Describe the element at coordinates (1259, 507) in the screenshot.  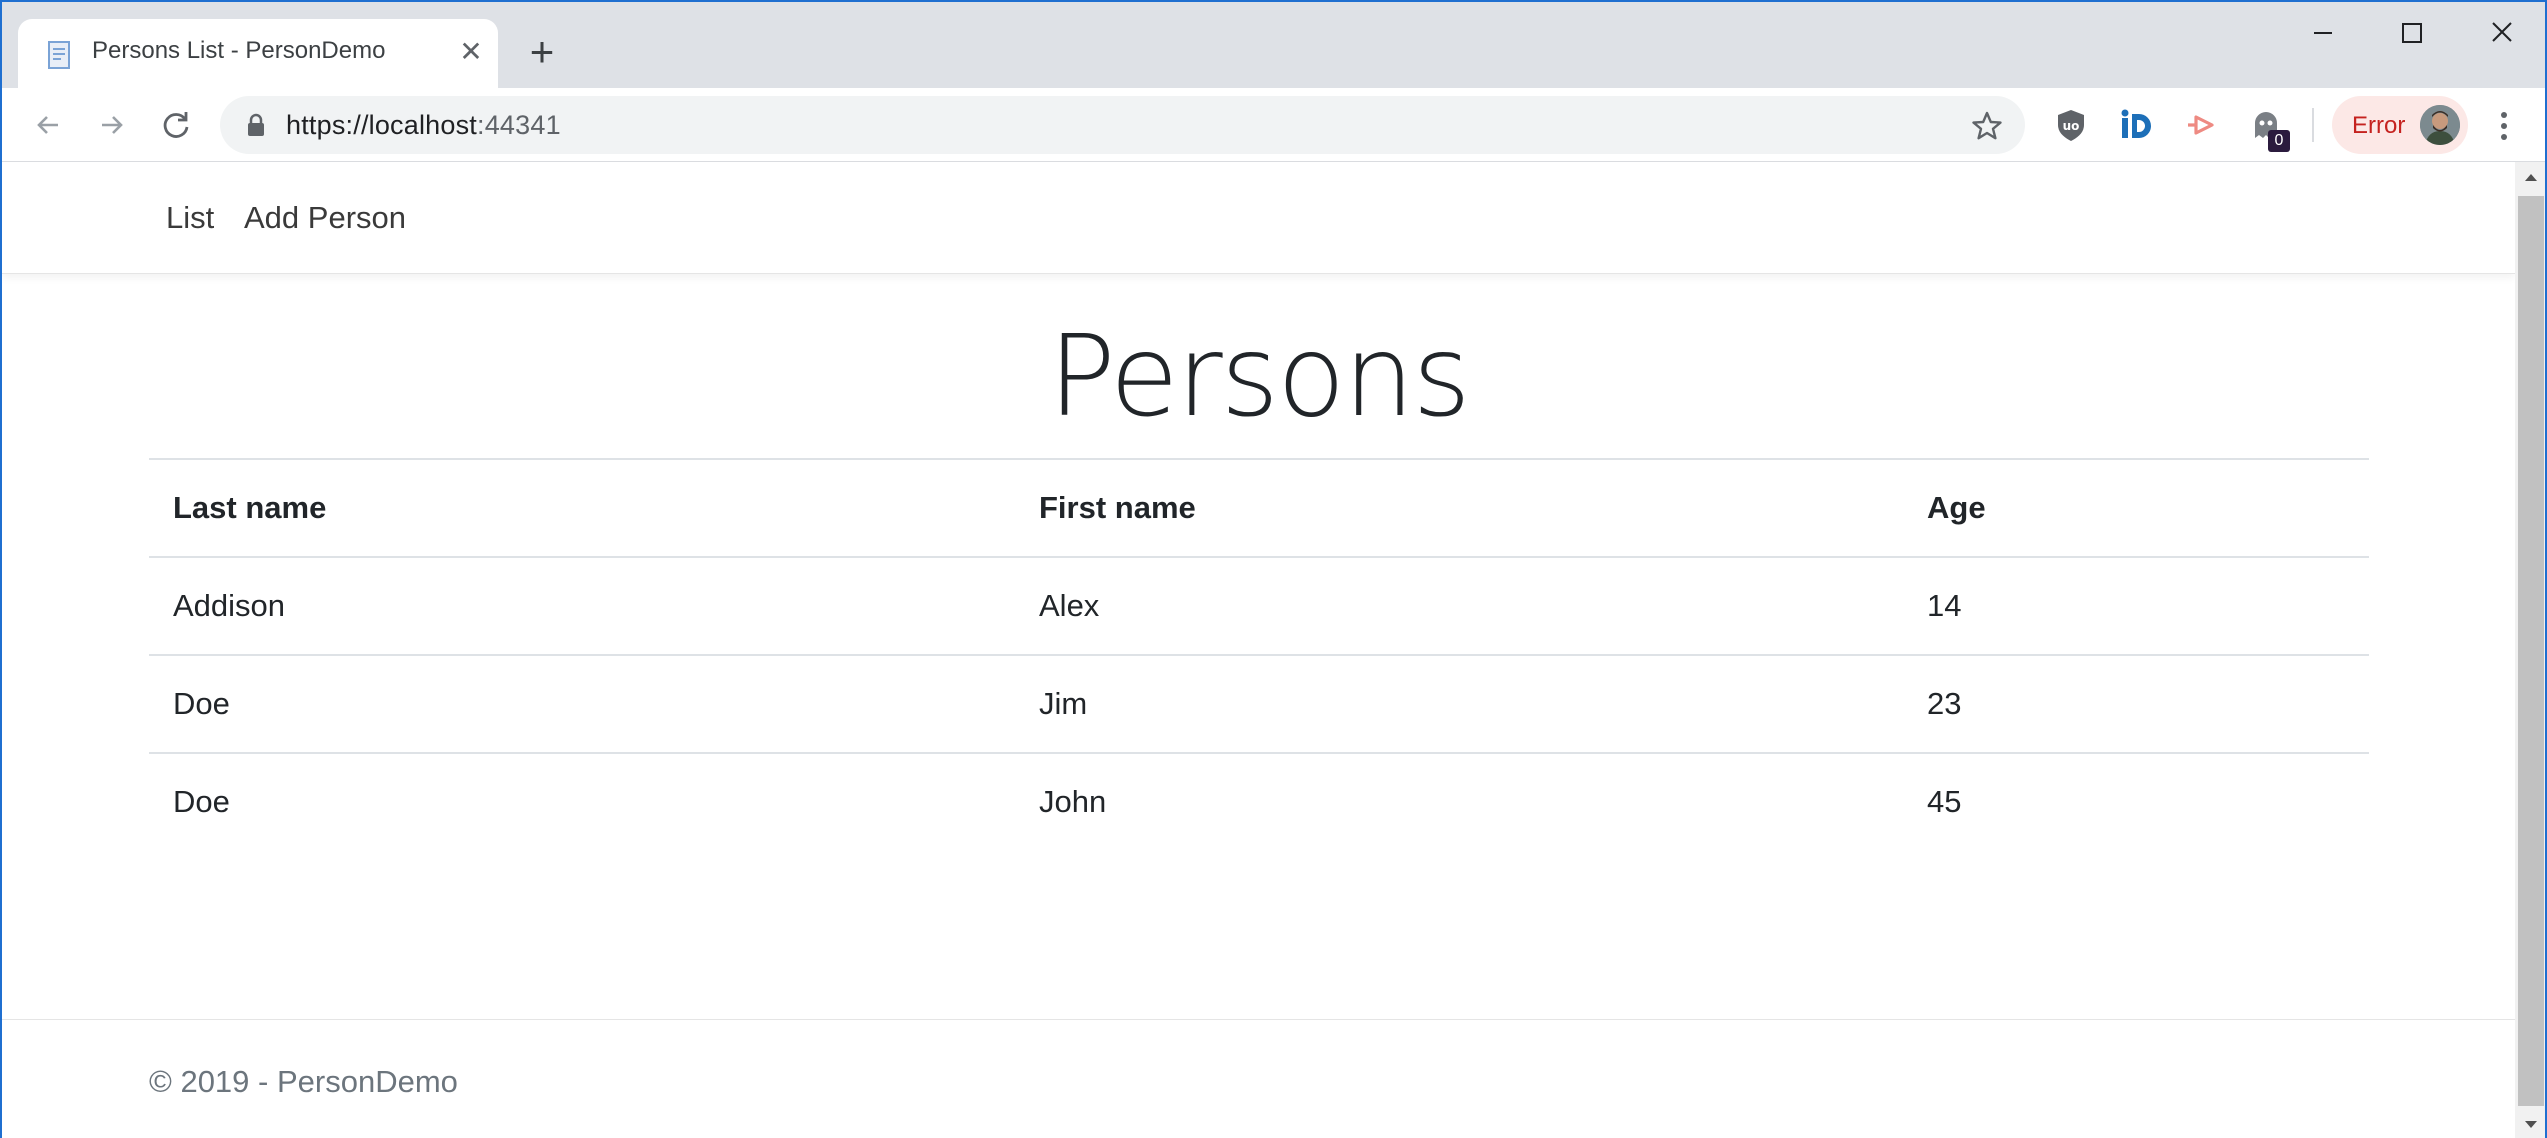
I see `table-header-row: Last name First name Age` at that location.